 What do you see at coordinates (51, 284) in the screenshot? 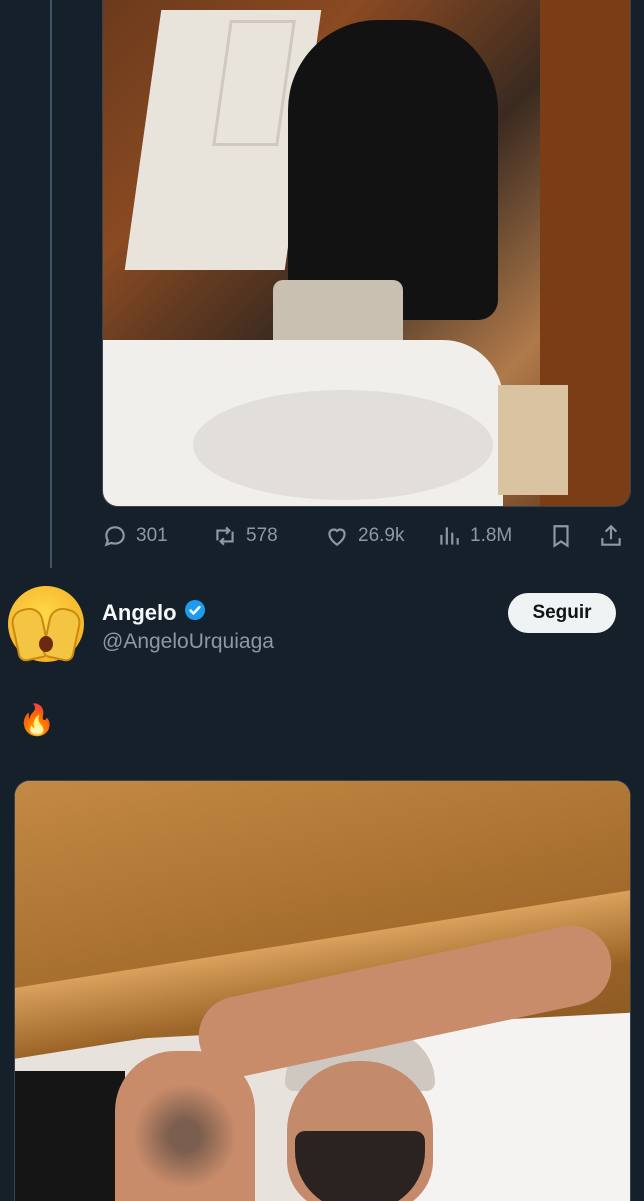
I see `thread-connector-line` at bounding box center [51, 284].